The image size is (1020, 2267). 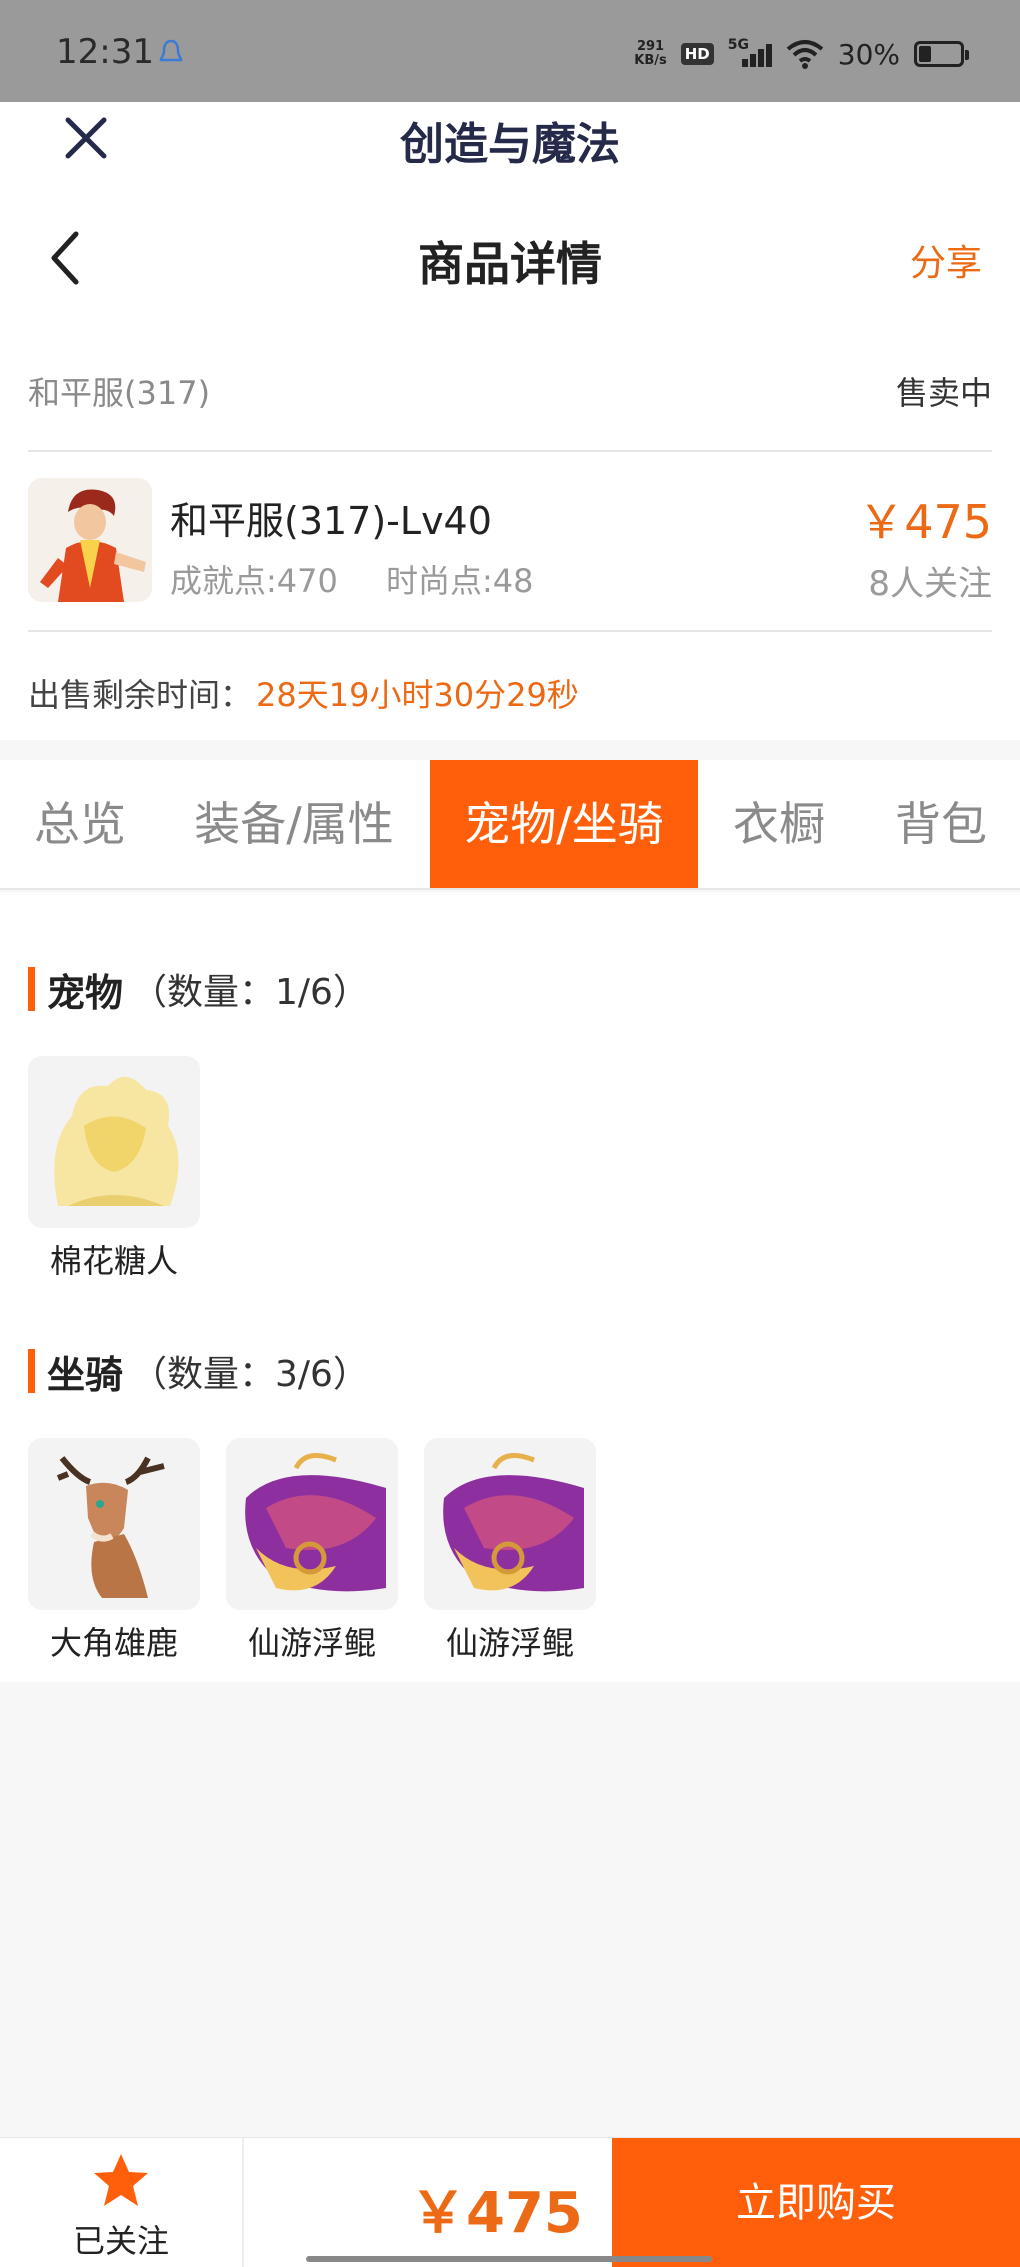 I want to click on buy-now-button: 立即购买, so click(x=816, y=2202).